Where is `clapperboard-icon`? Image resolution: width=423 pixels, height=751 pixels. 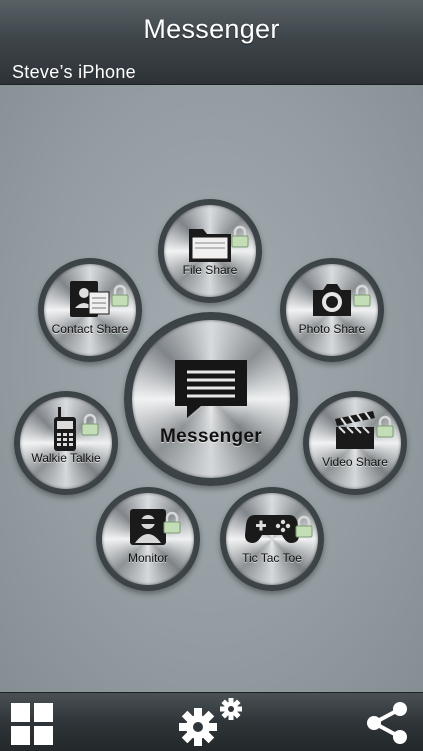 clapperboard-icon is located at coordinates (355, 430).